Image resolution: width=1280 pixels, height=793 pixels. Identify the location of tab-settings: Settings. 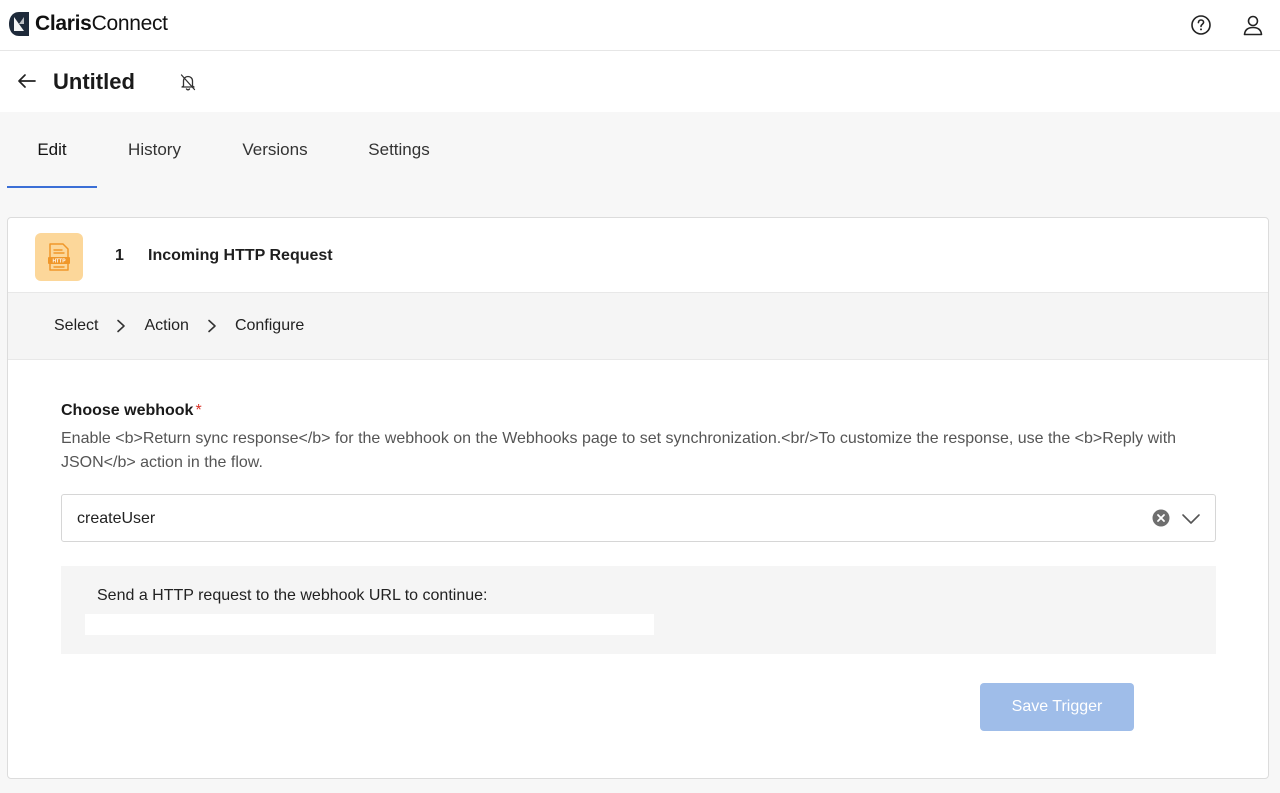
(399, 150).